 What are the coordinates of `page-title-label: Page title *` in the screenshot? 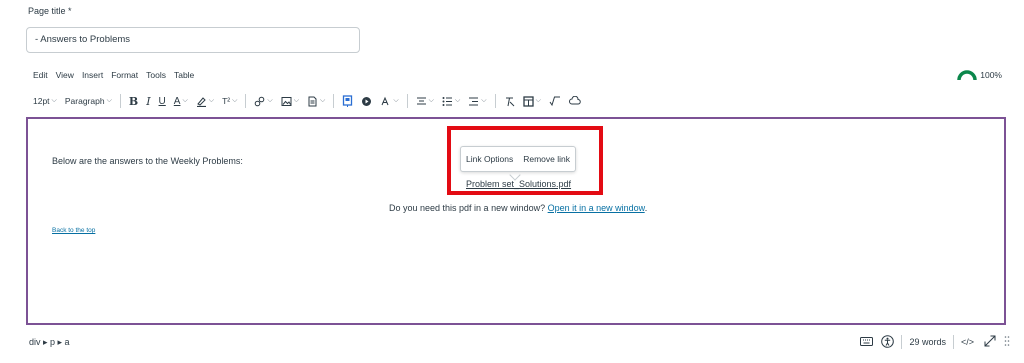 It's located at (50, 11).